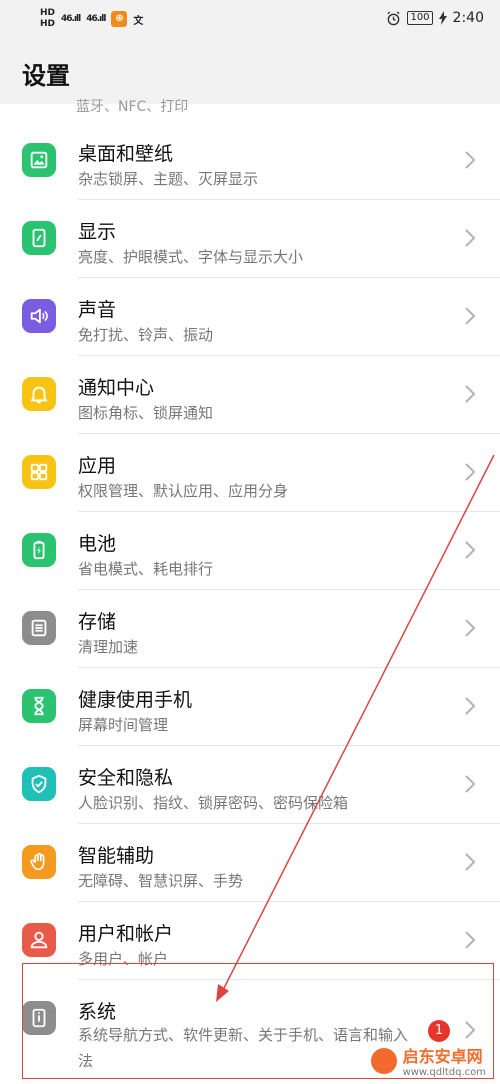  What do you see at coordinates (39, 862) in the screenshot?
I see `hand-icon` at bounding box center [39, 862].